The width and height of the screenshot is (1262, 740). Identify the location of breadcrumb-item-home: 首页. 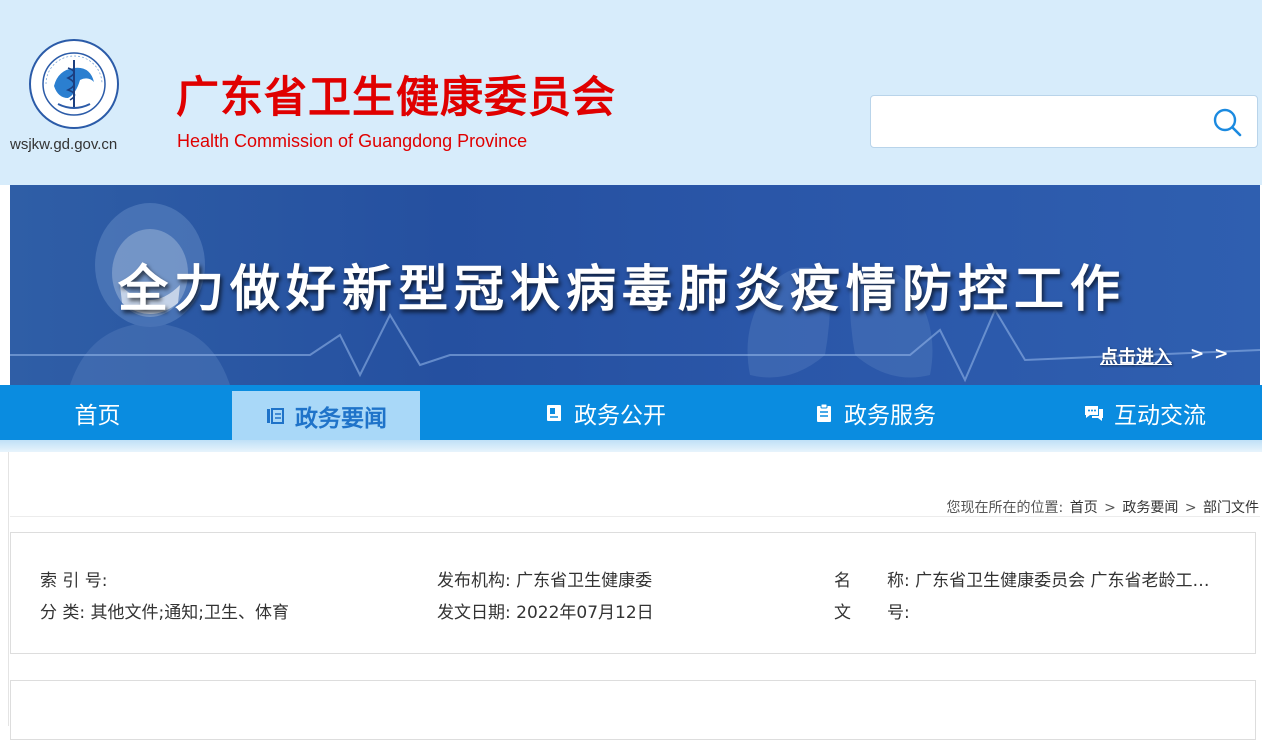
(1084, 508).